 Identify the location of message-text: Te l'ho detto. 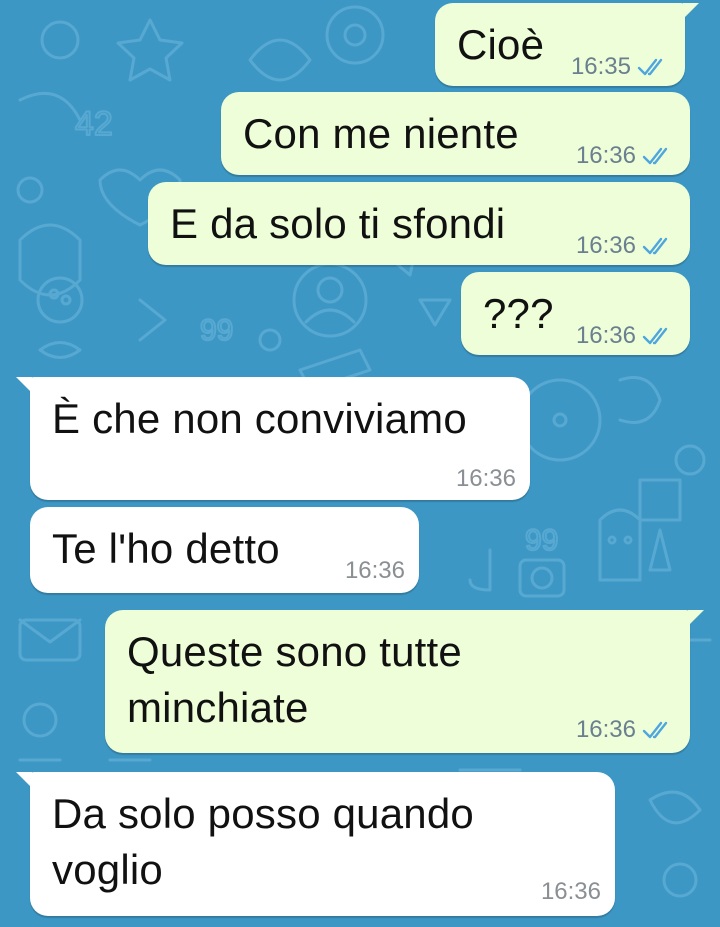
(166, 548).